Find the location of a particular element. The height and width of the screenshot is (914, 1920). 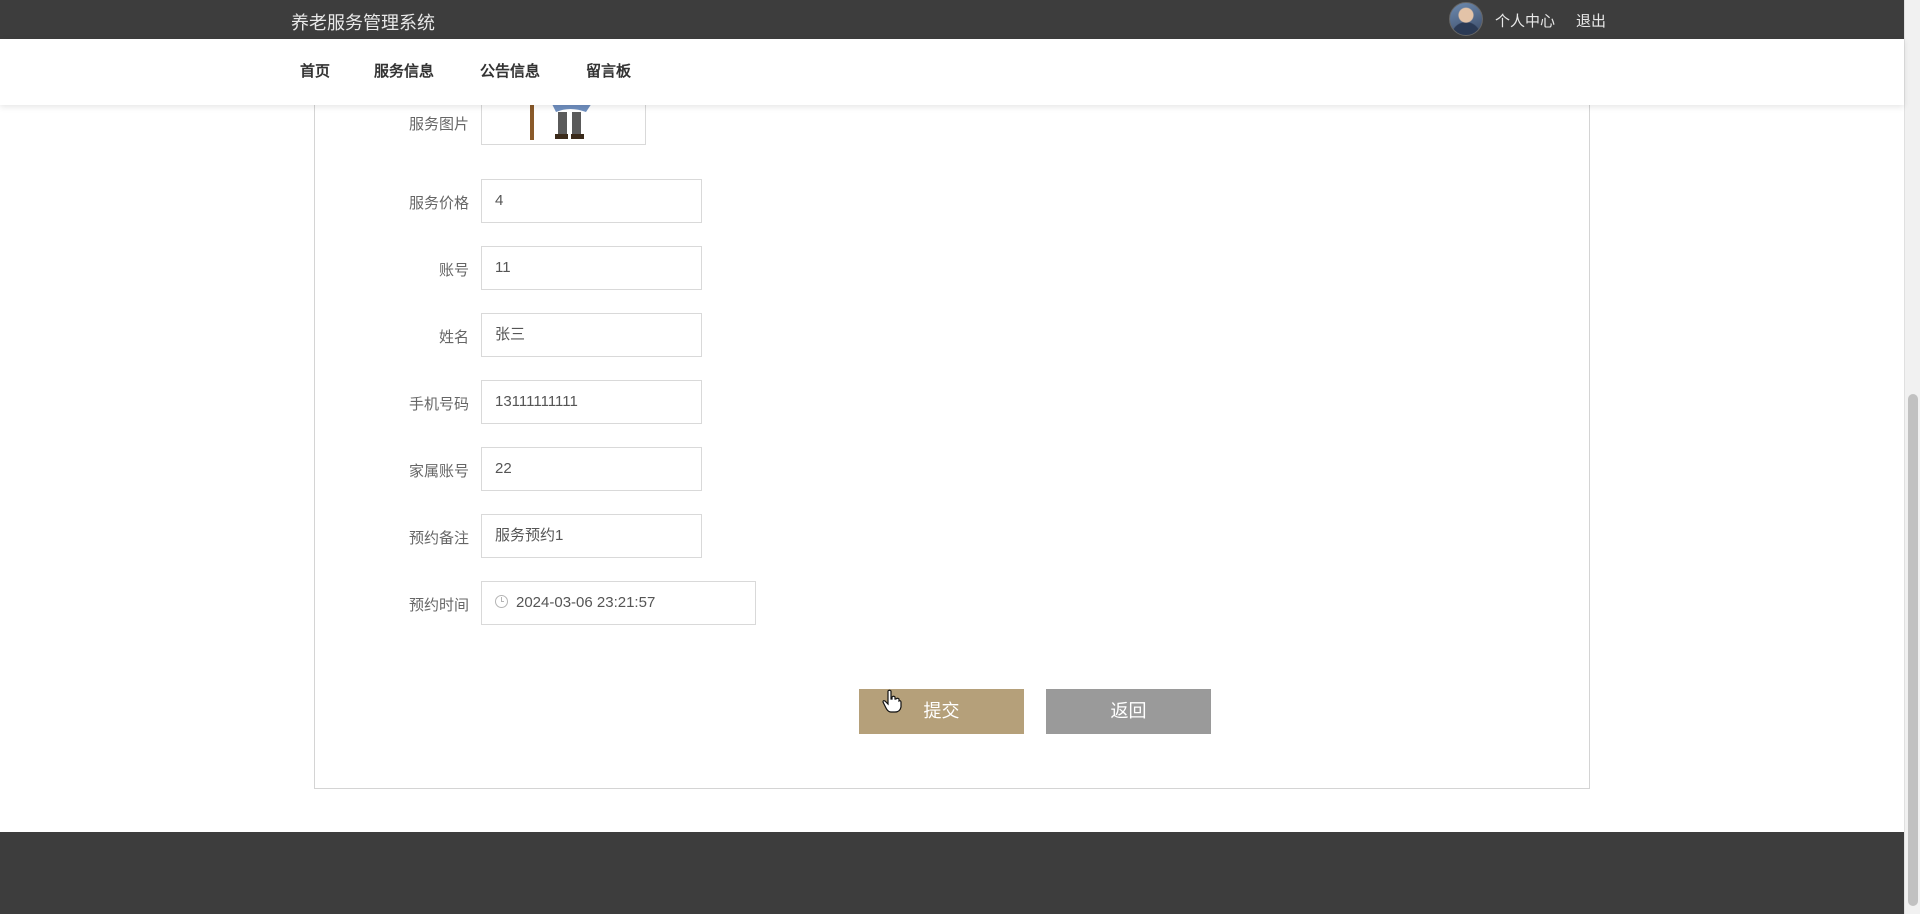

family-account-field: 22 is located at coordinates (591, 469).